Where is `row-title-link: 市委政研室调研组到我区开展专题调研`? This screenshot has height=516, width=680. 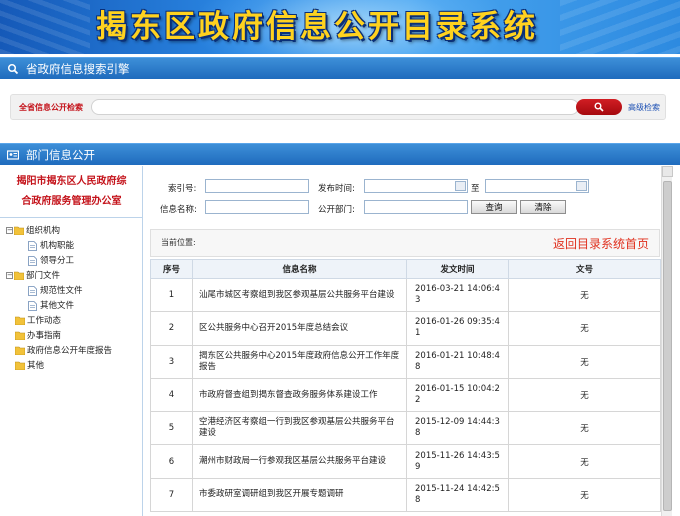 row-title-link: 市委政研室调研组到我区开展专题调研 is located at coordinates (271, 494).